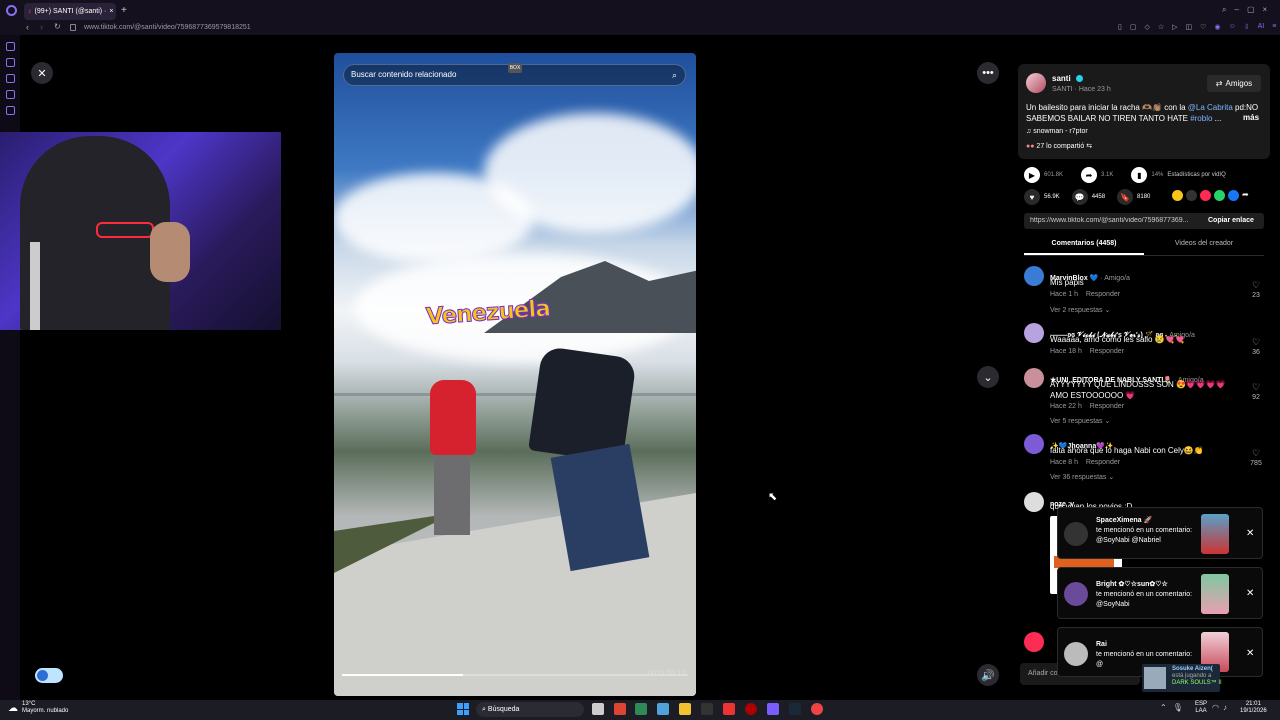 The image size is (1280, 720). I want to click on copy-link-button: Copiar enlace, so click(1231, 220).